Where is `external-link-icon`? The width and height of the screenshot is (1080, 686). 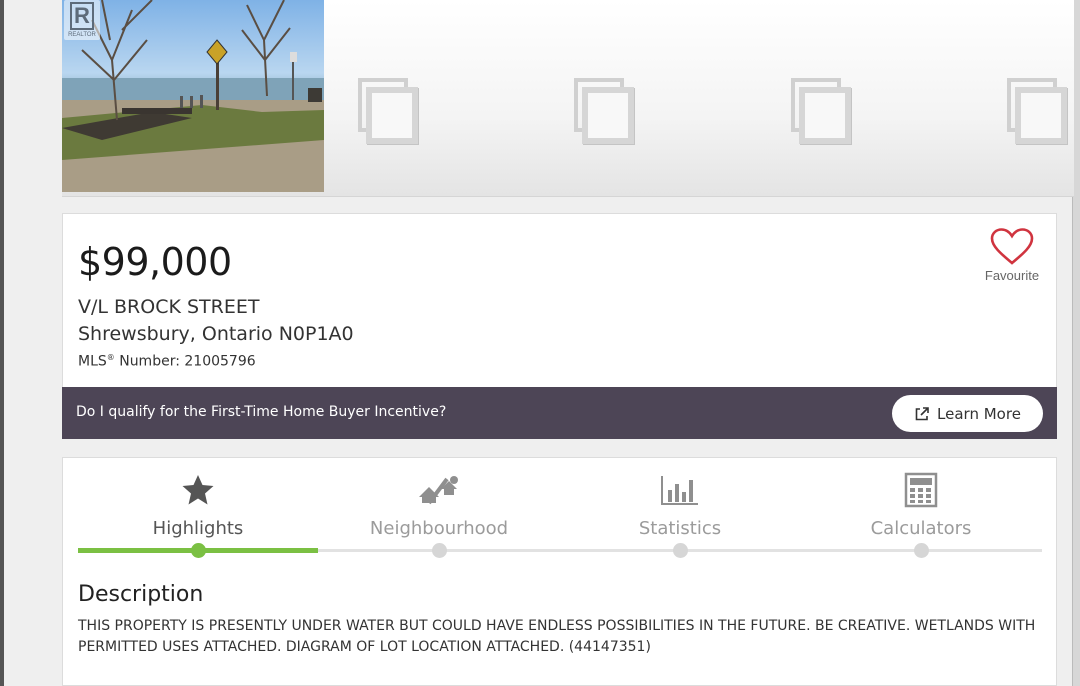
external-link-icon is located at coordinates (922, 413).